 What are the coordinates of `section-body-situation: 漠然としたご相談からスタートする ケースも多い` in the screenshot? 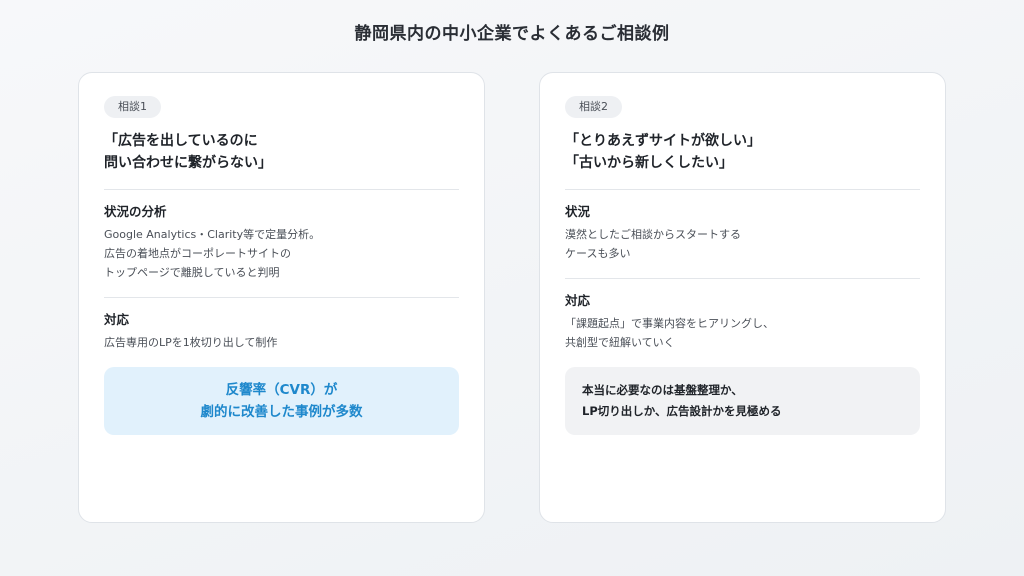 It's located at (742, 244).